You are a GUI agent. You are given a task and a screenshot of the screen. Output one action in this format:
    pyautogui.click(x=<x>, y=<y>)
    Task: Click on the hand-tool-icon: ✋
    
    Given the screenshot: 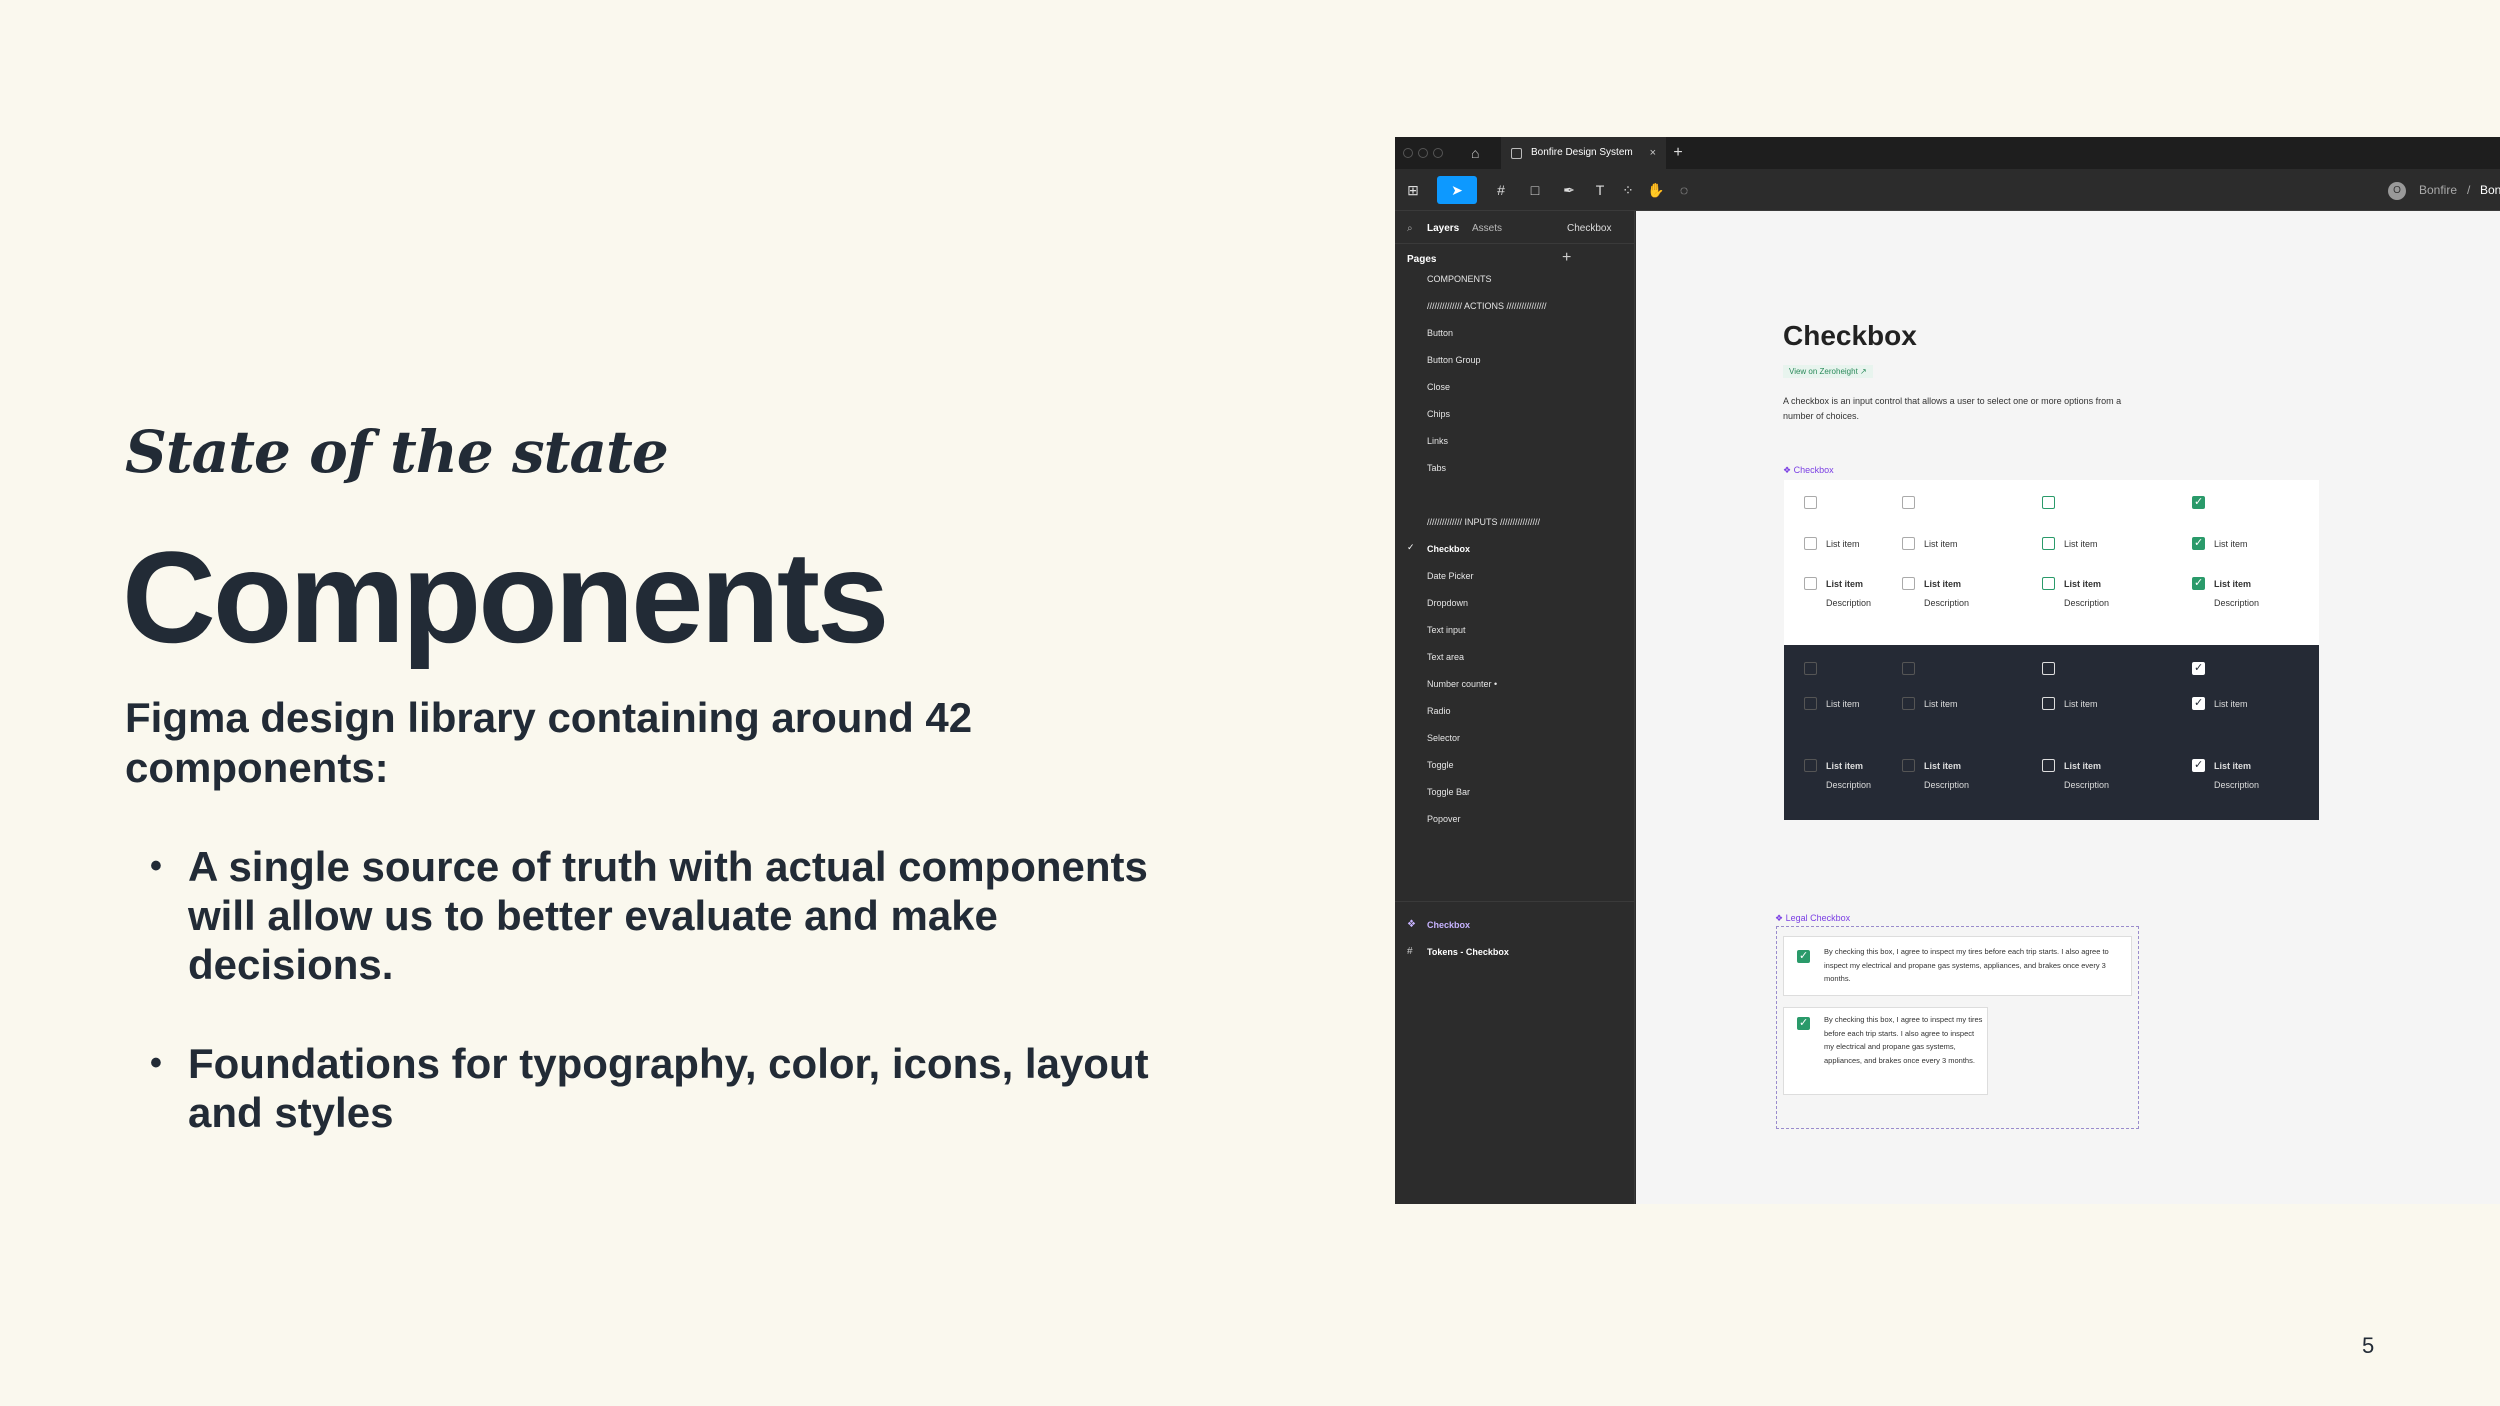 What is the action you would take?
    pyautogui.click(x=1656, y=190)
    